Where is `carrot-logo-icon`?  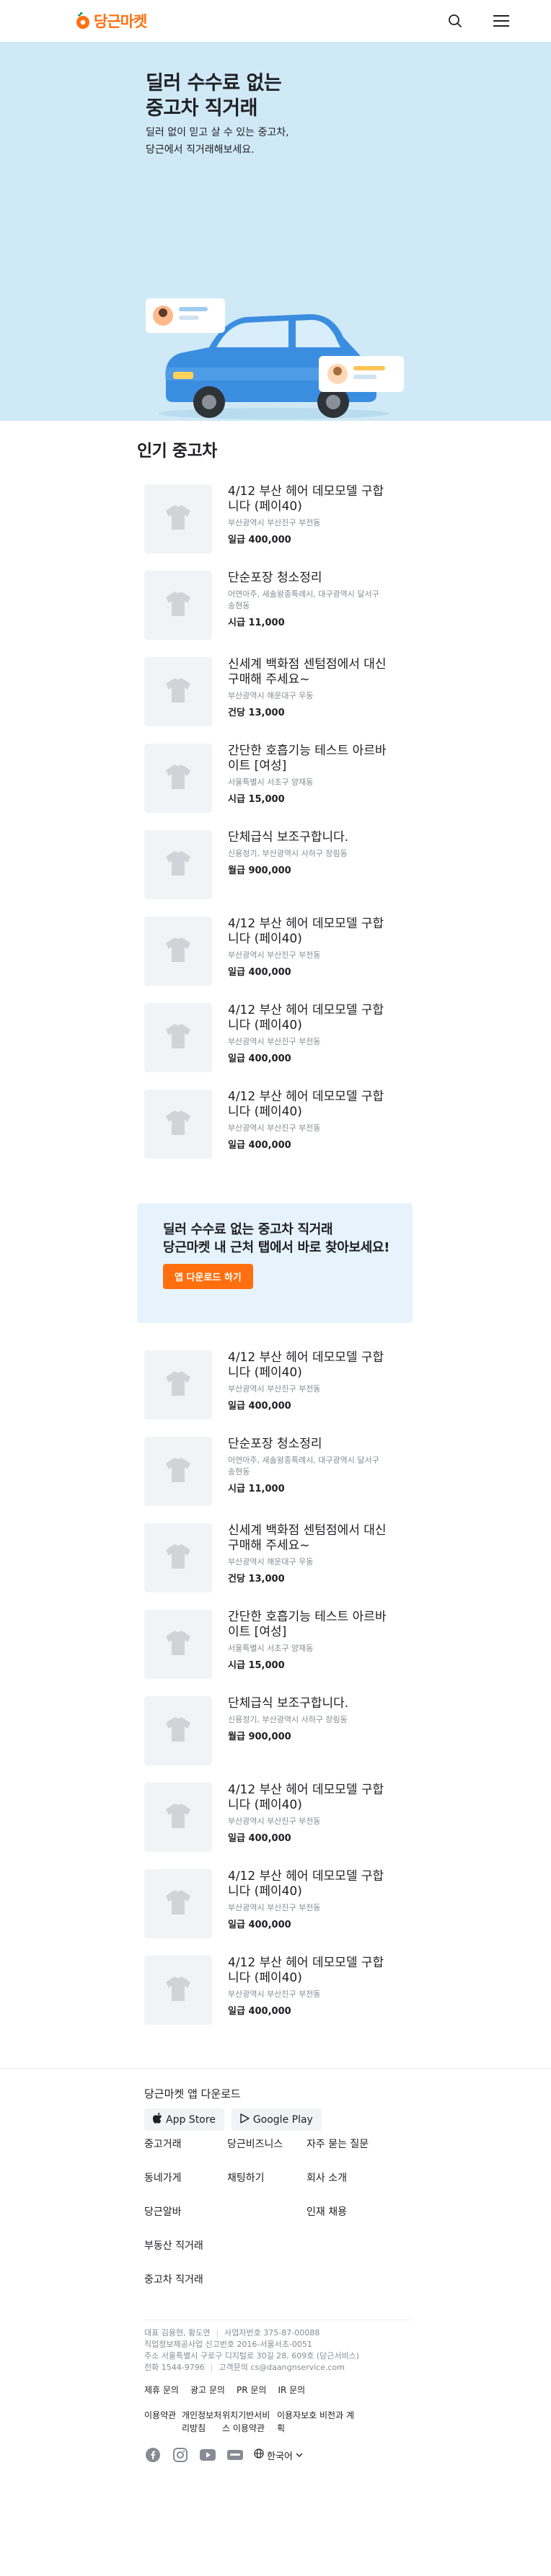
carrot-logo-icon is located at coordinates (83, 21).